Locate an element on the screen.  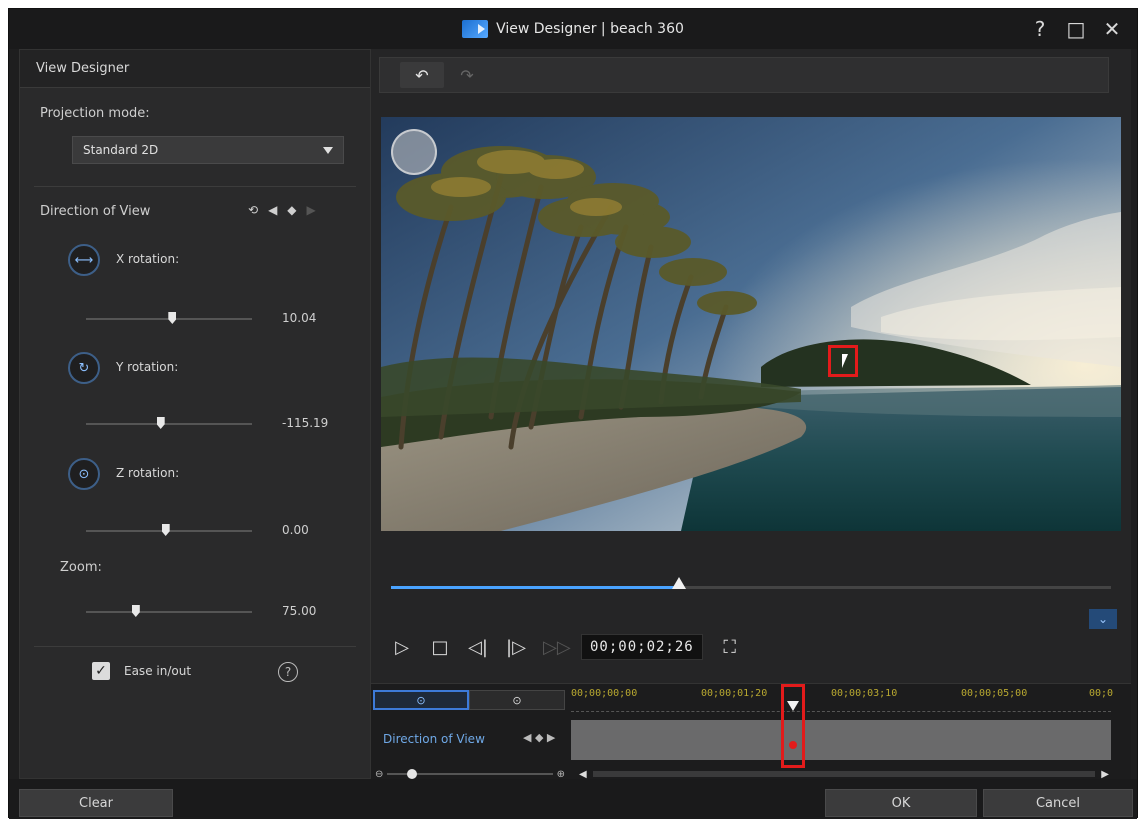
scrubber-fill is located at coordinates (535, 587).